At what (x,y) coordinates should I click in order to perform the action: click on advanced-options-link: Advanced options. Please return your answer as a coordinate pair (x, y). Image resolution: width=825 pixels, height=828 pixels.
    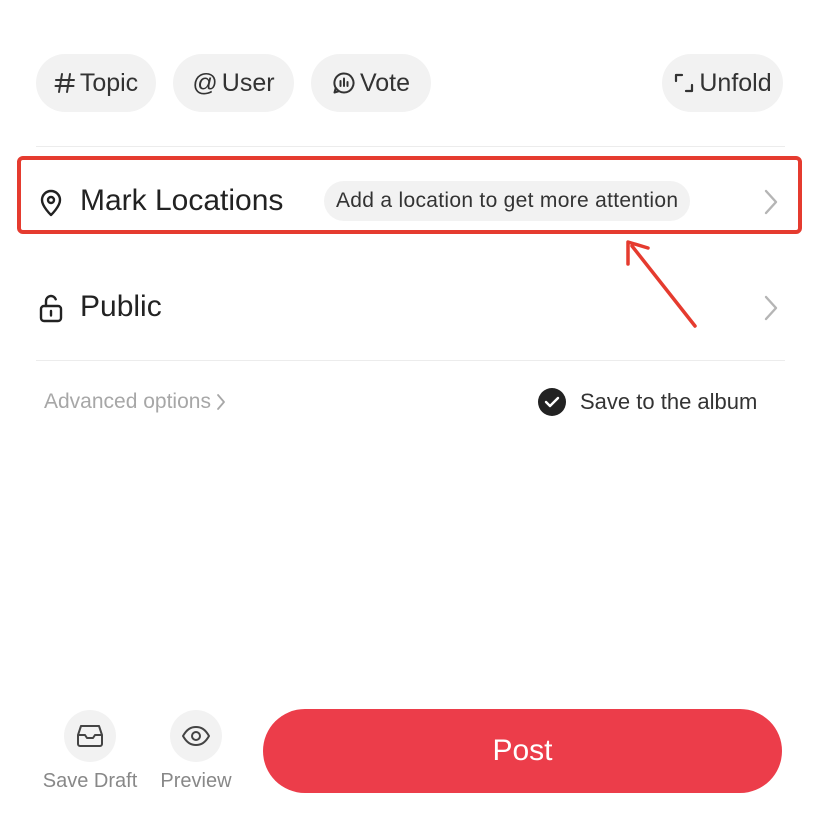
    Looking at the image, I should click on (135, 402).